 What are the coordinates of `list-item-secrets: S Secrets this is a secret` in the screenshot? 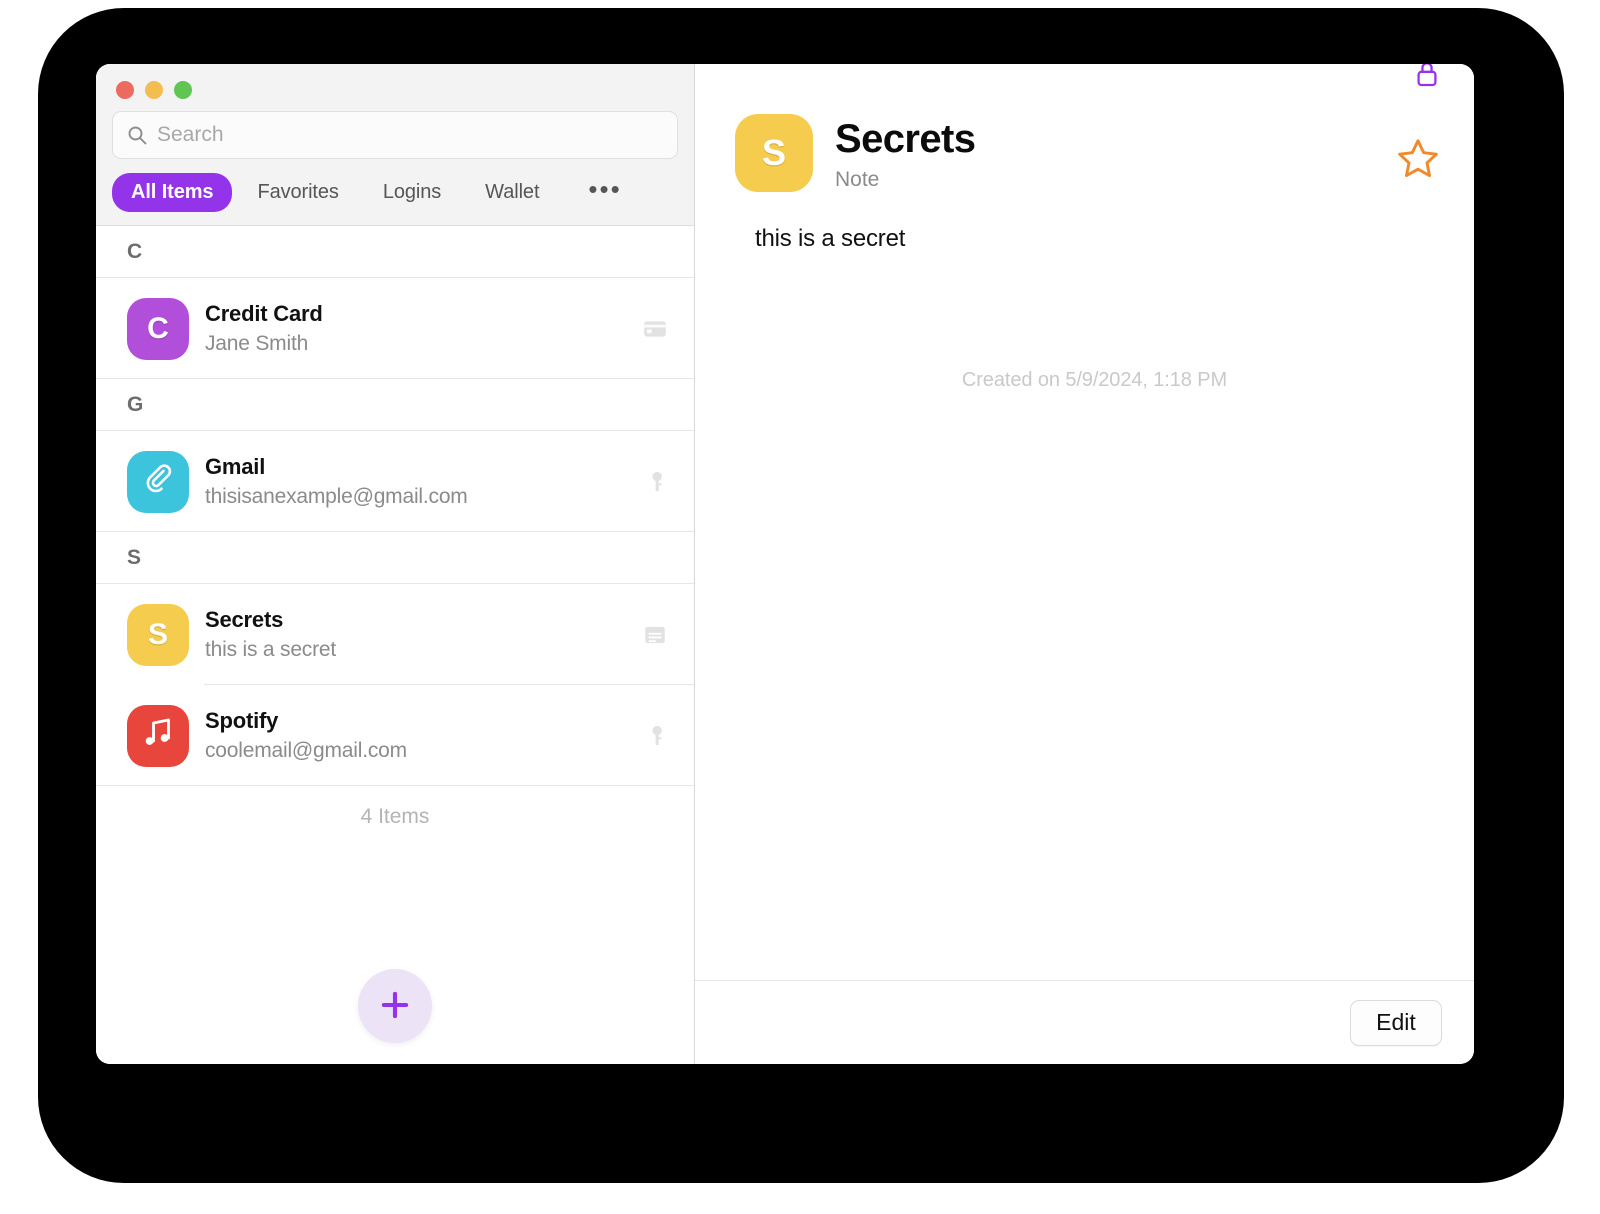 It's located at (395, 634).